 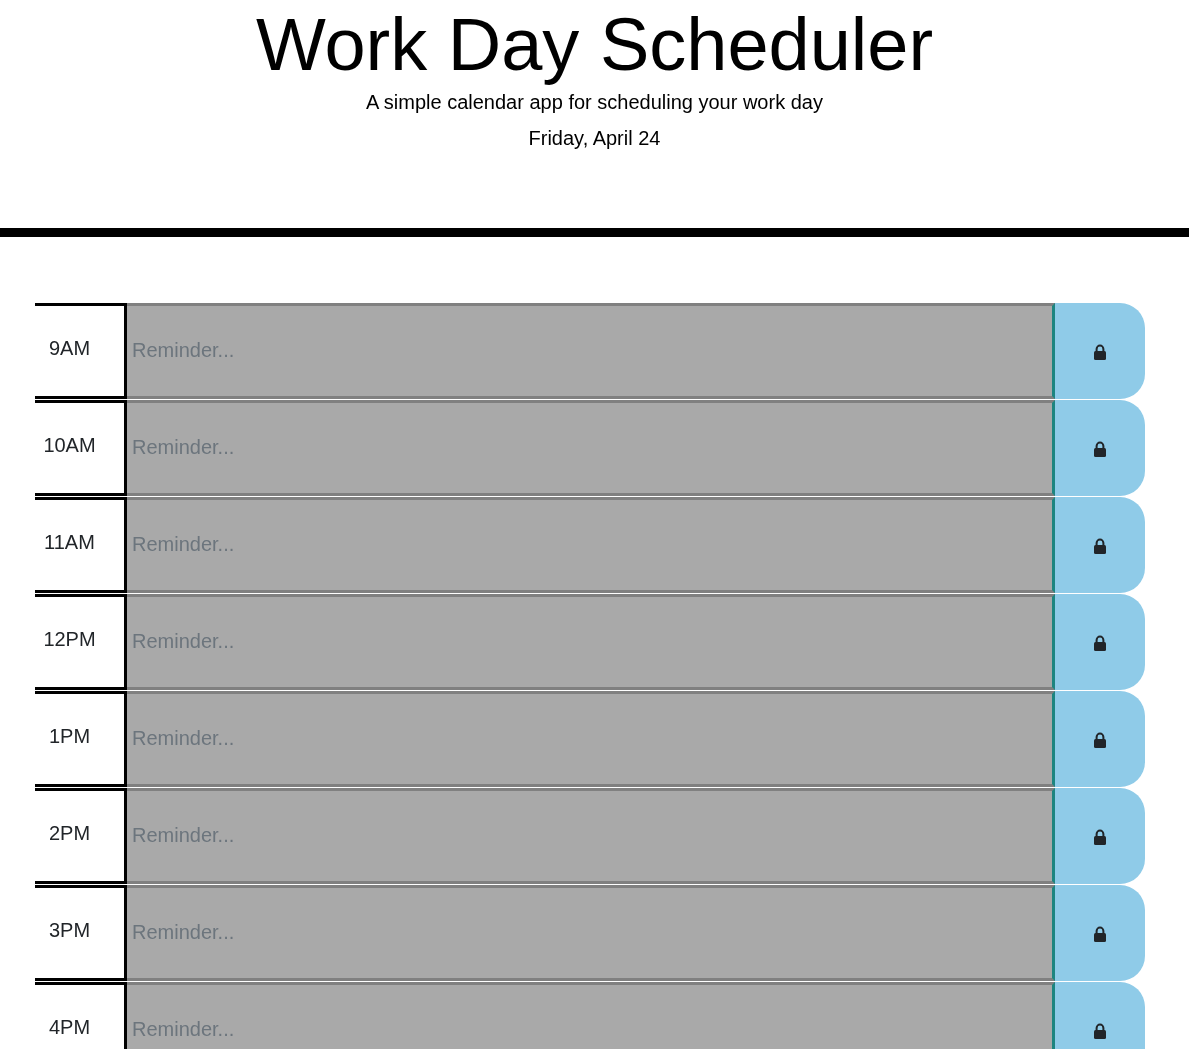 What do you see at coordinates (594, 138) in the screenshot?
I see `current-date: Friday, April 24` at bounding box center [594, 138].